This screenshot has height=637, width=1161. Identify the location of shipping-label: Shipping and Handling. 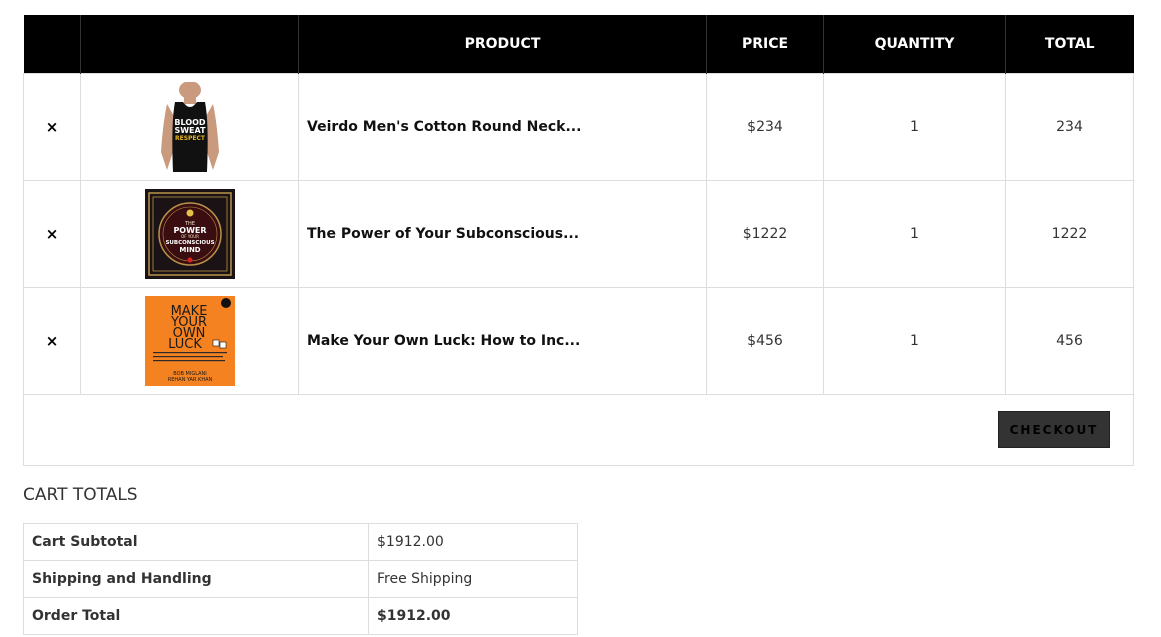
(196, 579).